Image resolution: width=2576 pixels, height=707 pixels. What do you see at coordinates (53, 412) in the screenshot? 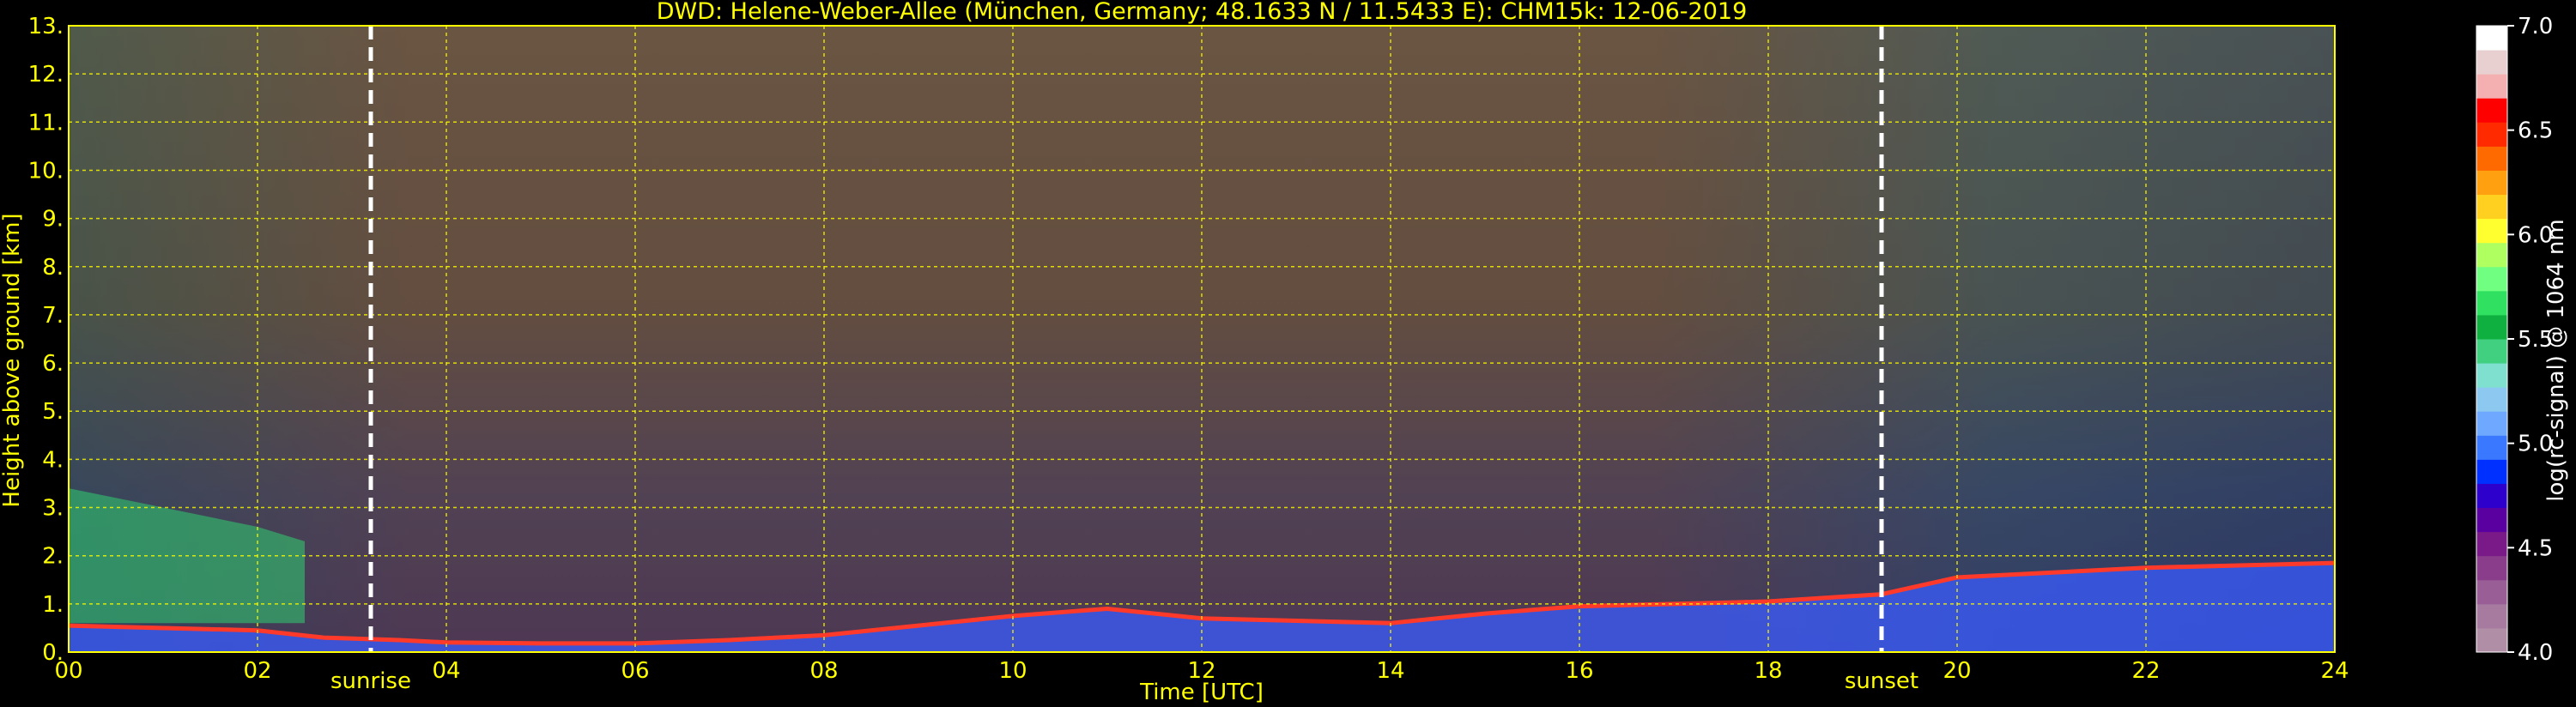
I see `y-tick-label: 5.` at bounding box center [53, 412].